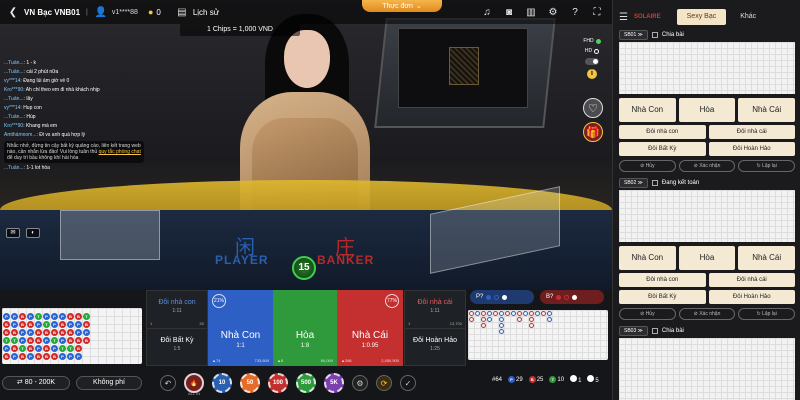  I want to click on confirm-icon: ✓, so click(408, 383).